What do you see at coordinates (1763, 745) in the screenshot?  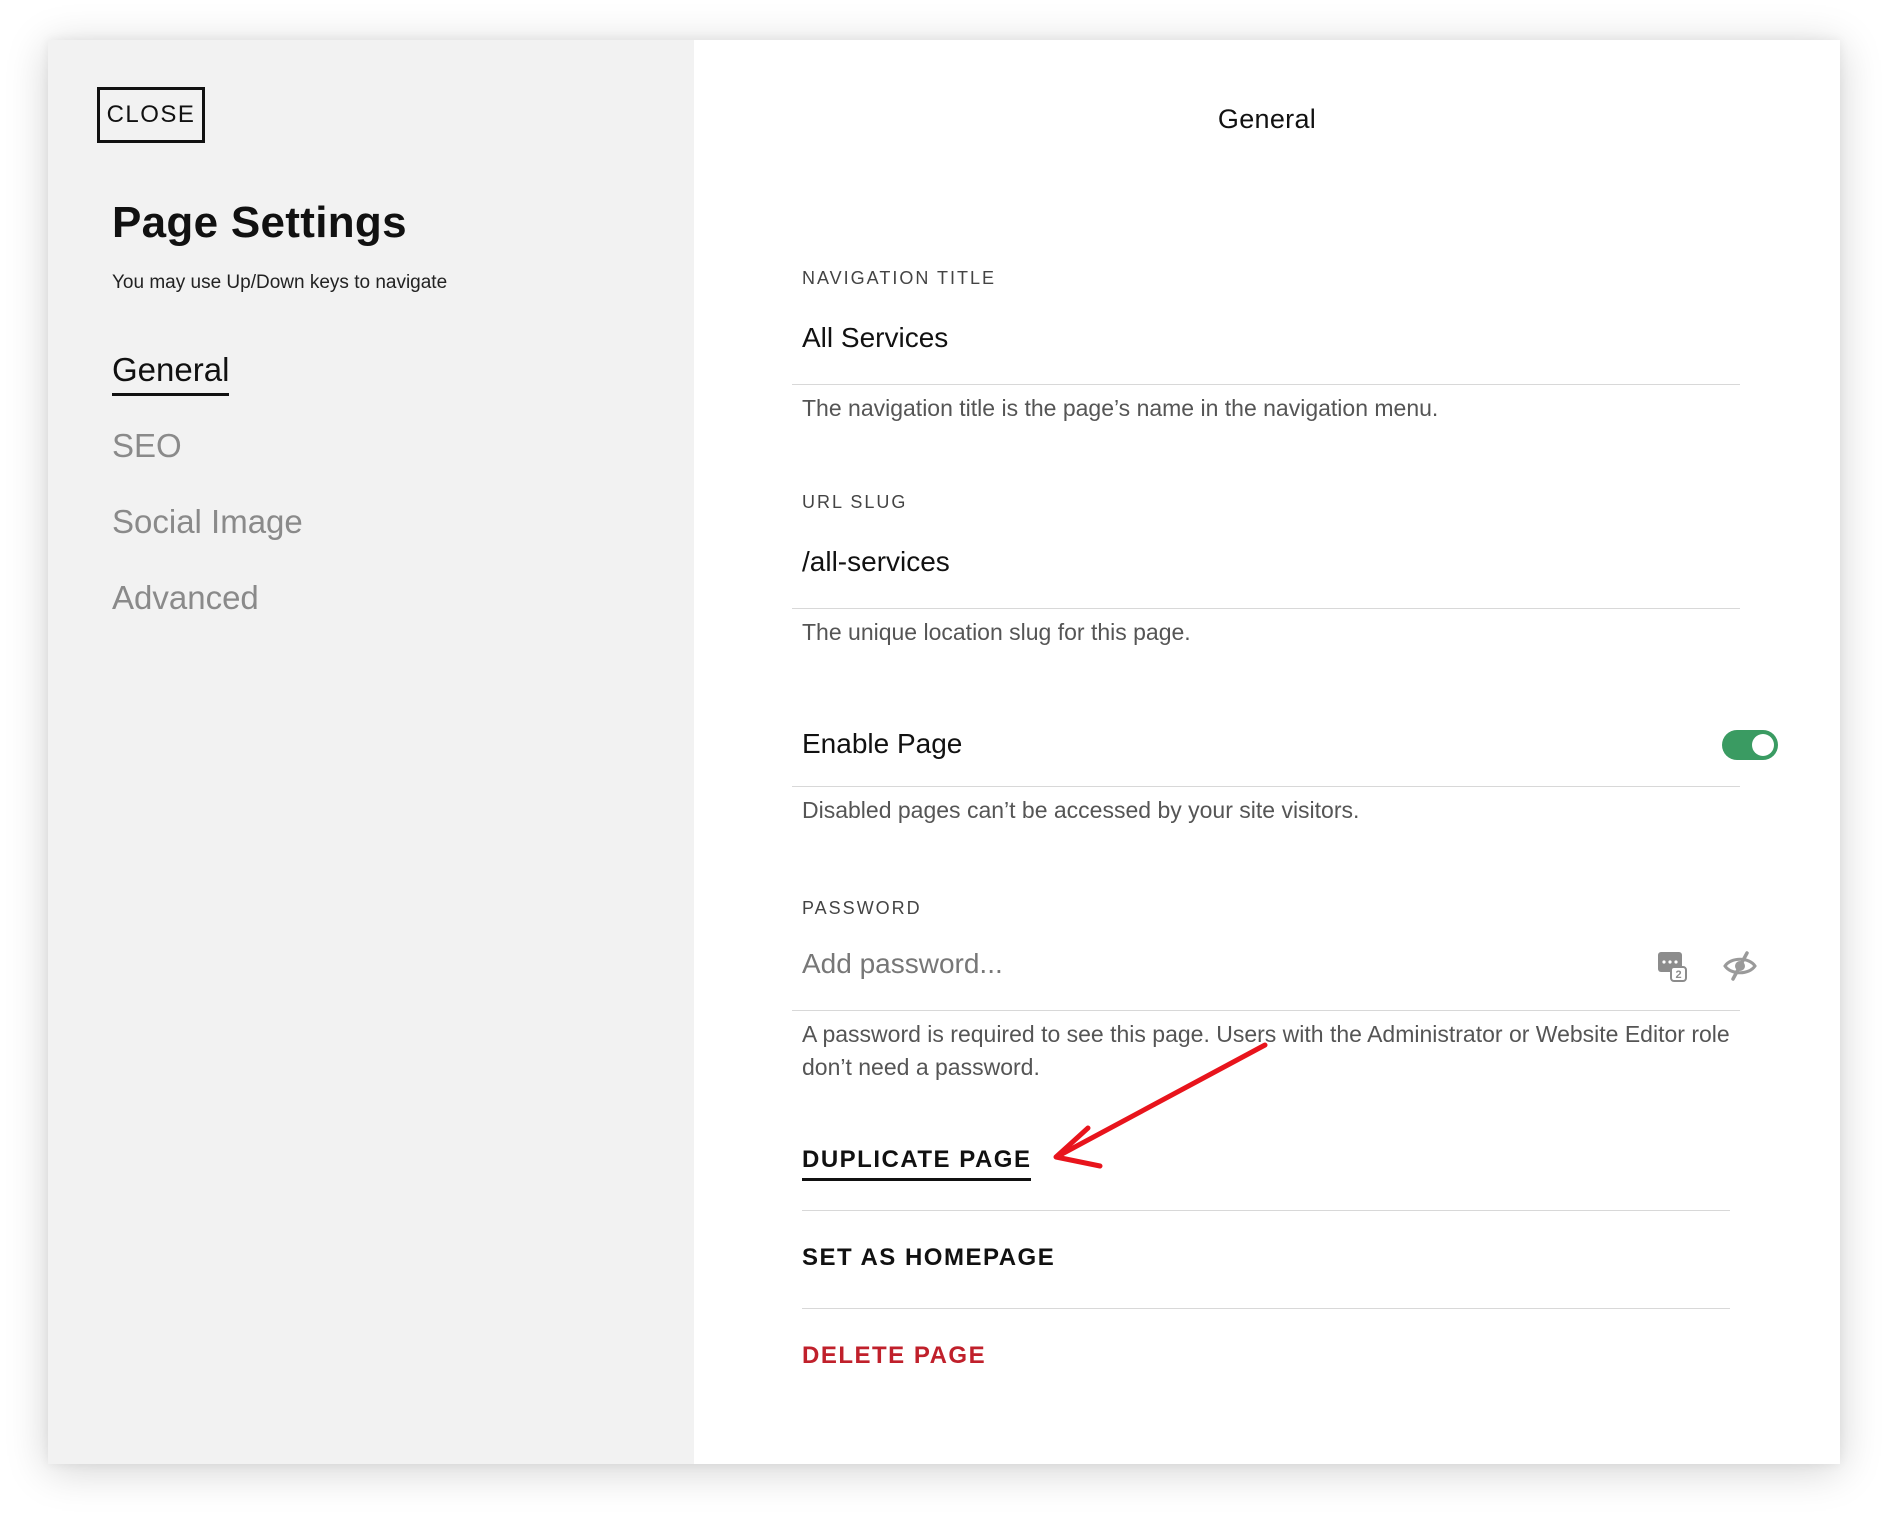 I see `toggle-knob` at bounding box center [1763, 745].